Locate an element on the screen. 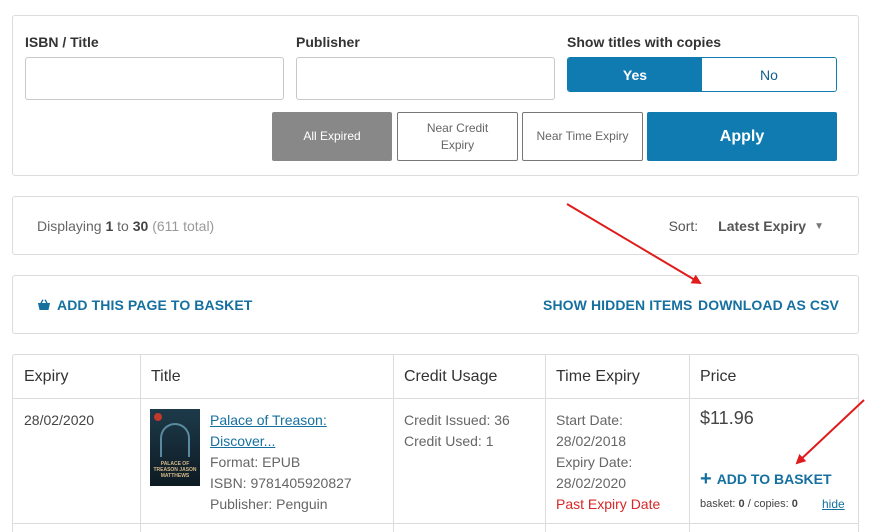 The width and height of the screenshot is (892, 532). isbn-title-label: ISBN / Title is located at coordinates (62, 42).